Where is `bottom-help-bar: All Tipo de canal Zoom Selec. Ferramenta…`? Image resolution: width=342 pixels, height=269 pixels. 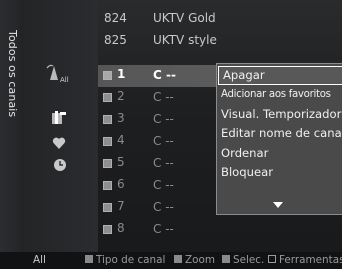
bottom-help-bar: All Tipo de canal Zoom Selec. Ferramenta… is located at coordinates (171, 260).